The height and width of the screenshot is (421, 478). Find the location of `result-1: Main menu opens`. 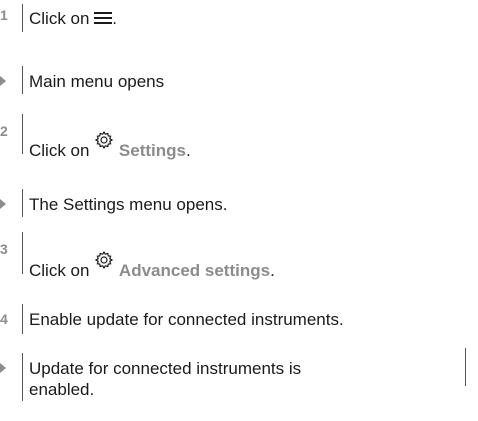

result-1: Main menu opens is located at coordinates (82, 80).